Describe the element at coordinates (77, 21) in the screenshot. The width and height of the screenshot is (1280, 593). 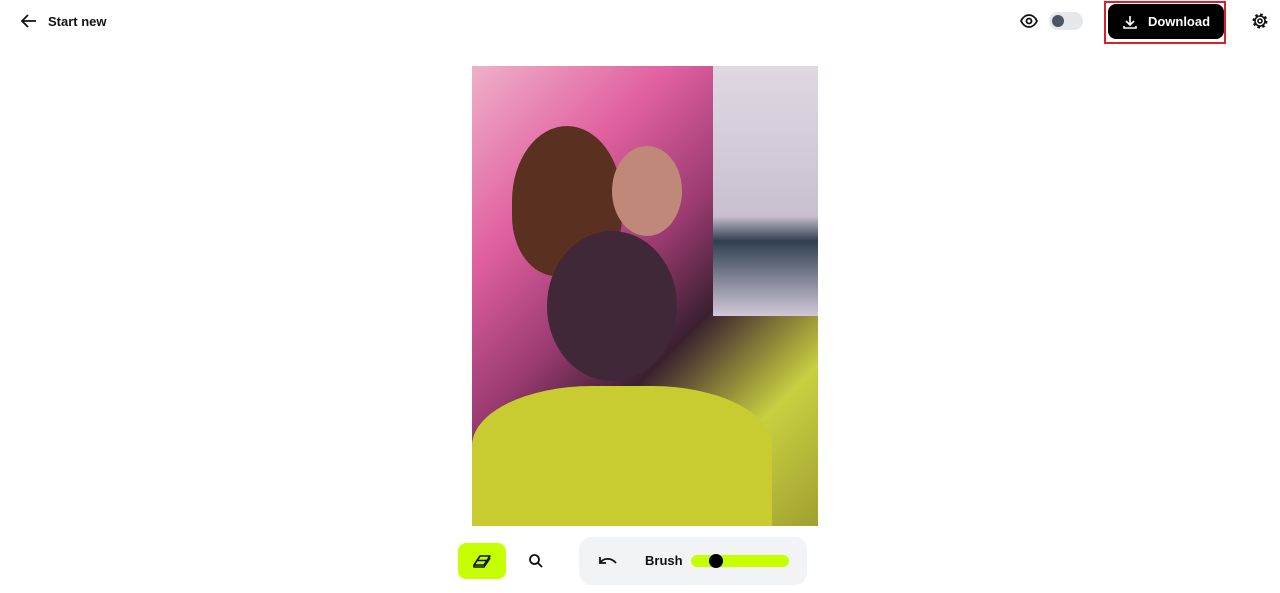
I see `start-new-label: Start new` at that location.